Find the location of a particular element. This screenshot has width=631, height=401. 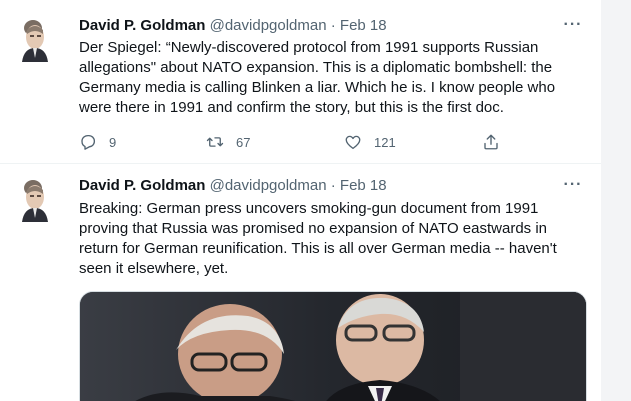

like-icon is located at coordinates (353, 142).